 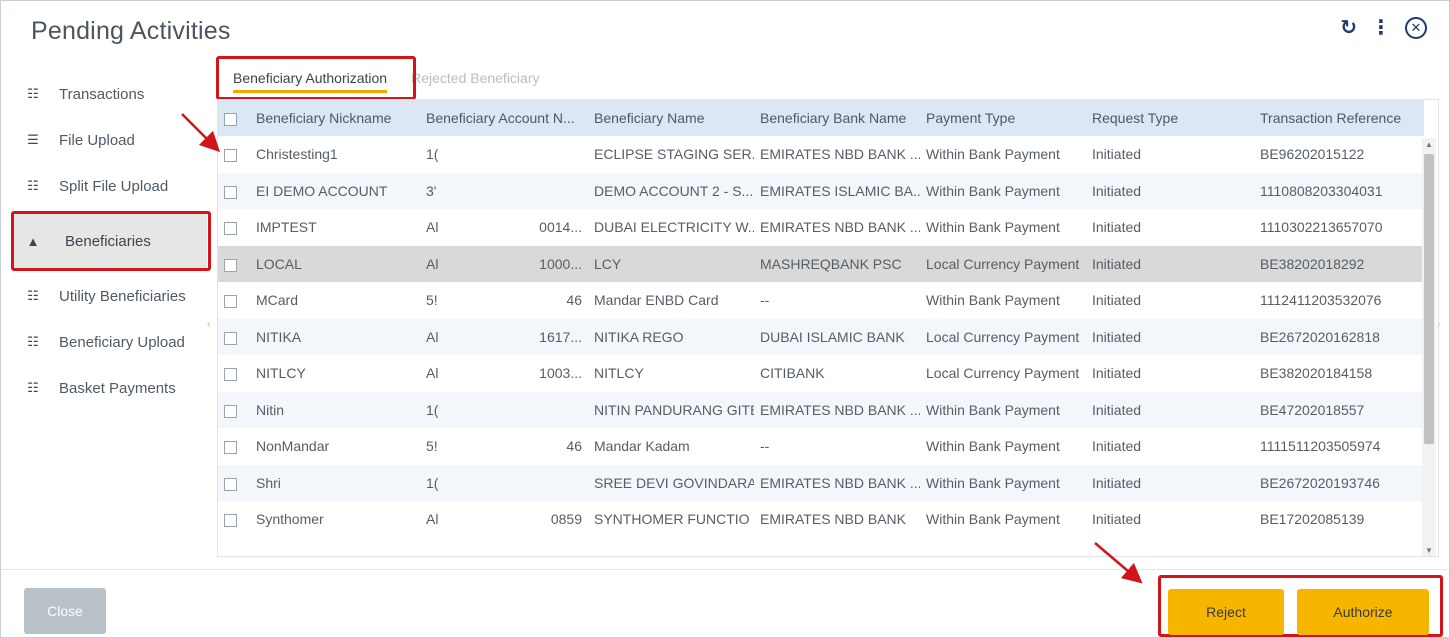 What do you see at coordinates (504, 191) in the screenshot?
I see `cell-account-number: 3'` at bounding box center [504, 191].